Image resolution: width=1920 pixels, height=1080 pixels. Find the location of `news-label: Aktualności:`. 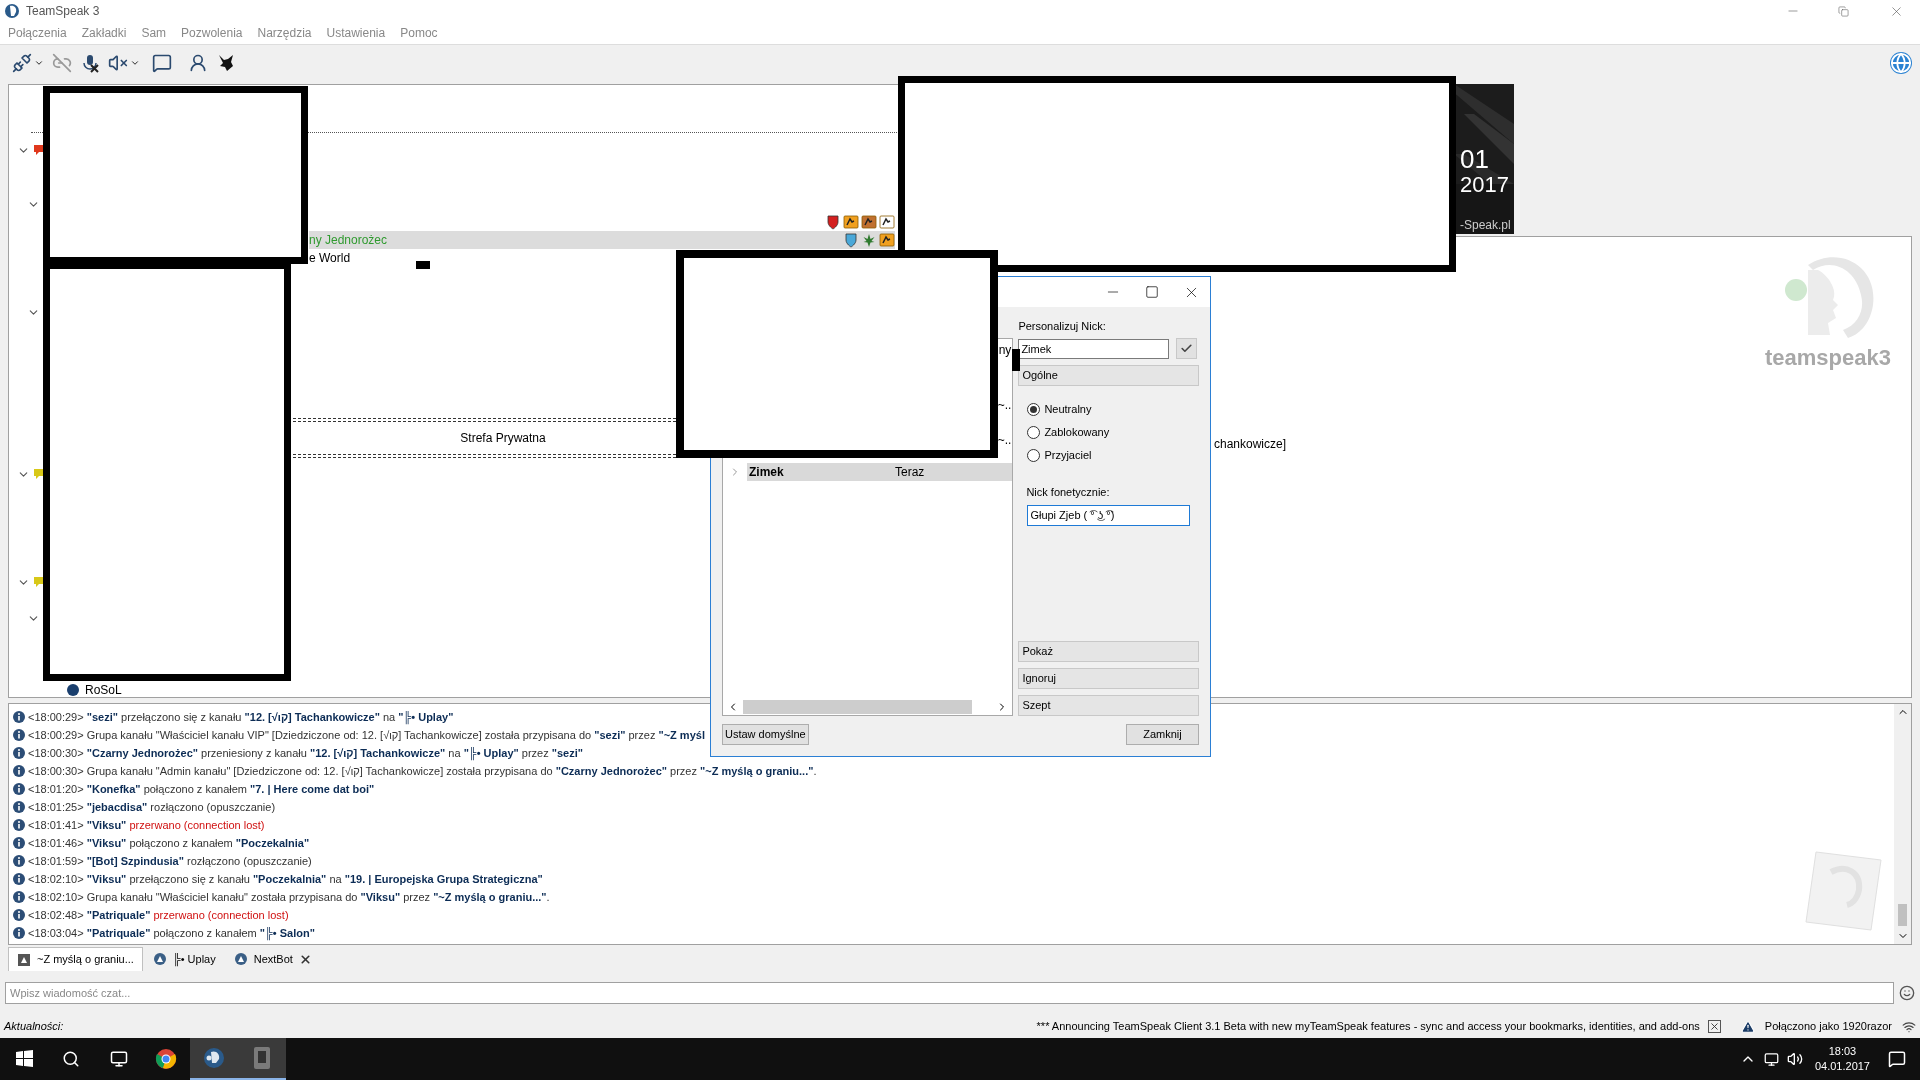

news-label: Aktualności: is located at coordinates (34, 1027).